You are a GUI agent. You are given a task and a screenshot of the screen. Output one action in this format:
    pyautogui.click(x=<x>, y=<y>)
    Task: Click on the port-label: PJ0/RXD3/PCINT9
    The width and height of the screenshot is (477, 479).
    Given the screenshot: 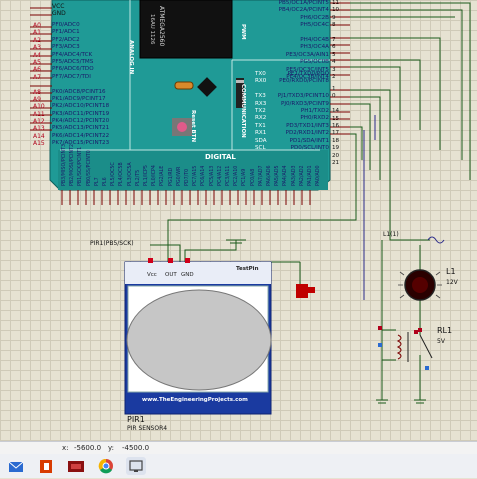 What is the action you would take?
    pyautogui.click(x=304, y=103)
    